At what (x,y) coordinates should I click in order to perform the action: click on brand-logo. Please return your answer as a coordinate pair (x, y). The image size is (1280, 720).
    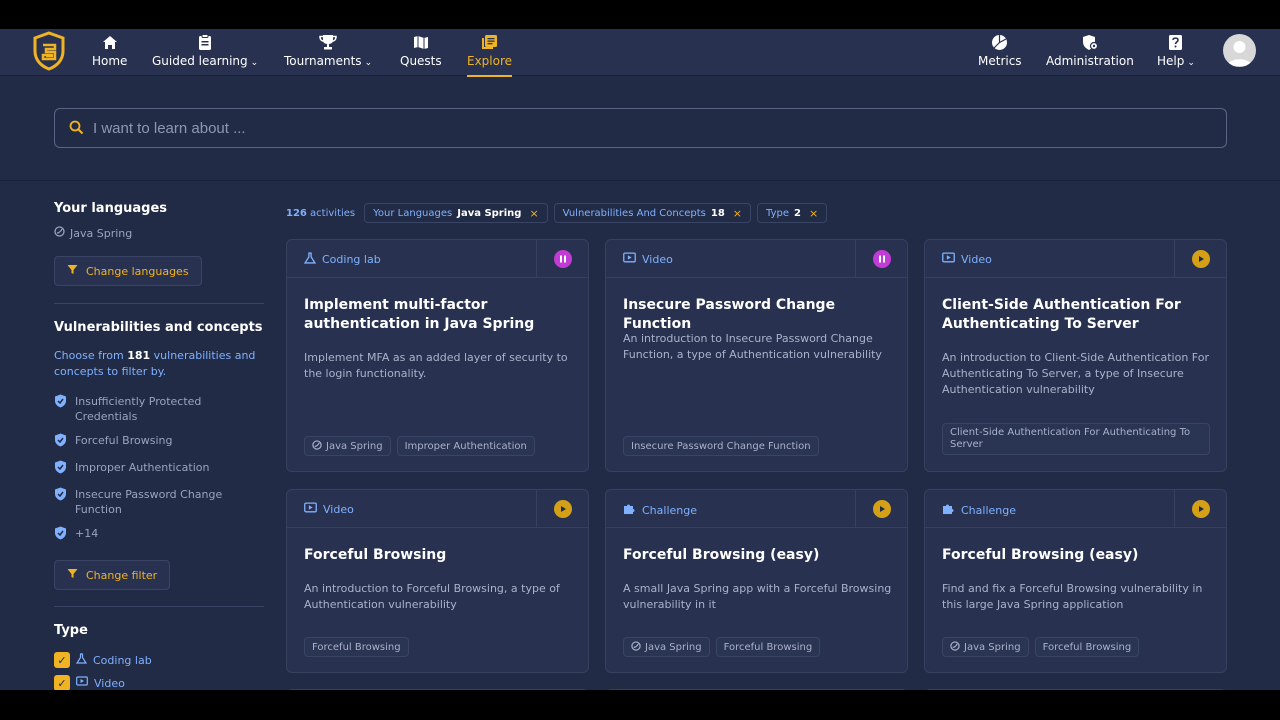
    Looking at the image, I should click on (49, 51).